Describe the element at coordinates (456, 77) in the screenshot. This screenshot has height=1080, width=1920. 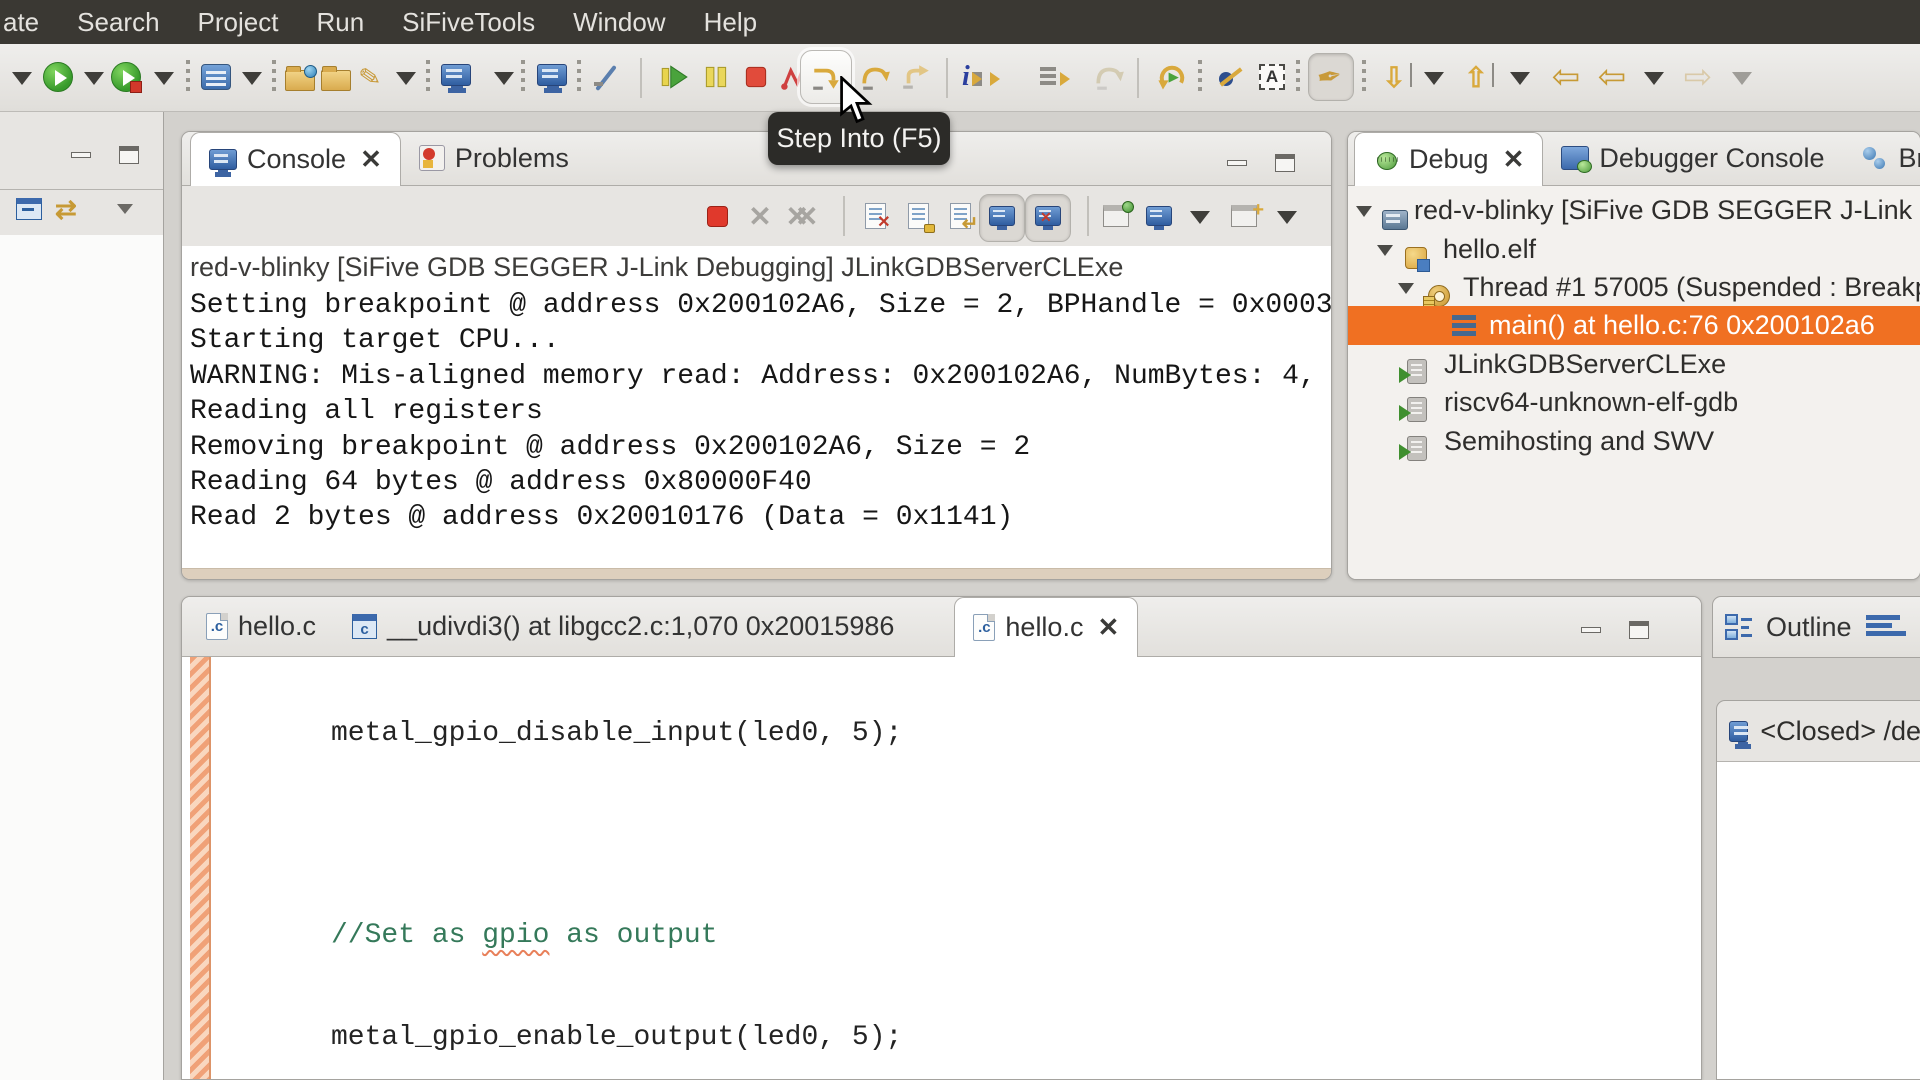
I see `console-button` at that location.